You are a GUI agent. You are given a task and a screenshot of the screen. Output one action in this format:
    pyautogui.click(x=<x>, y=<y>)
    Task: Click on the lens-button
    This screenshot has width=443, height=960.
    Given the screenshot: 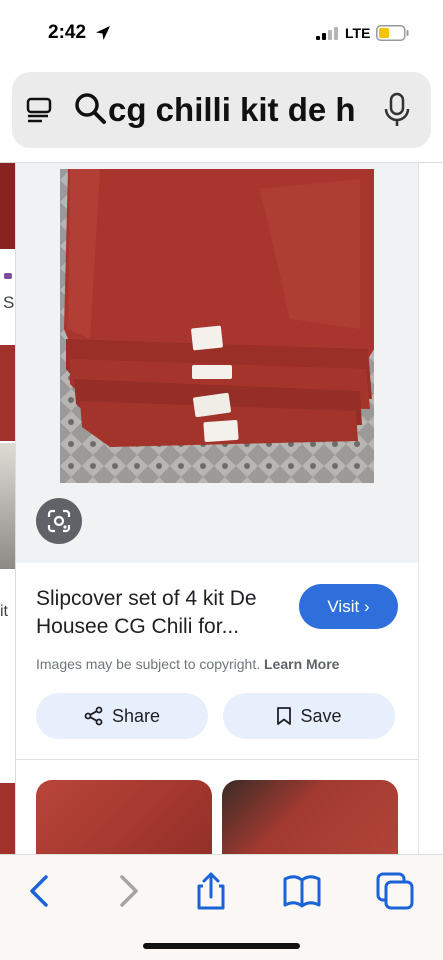 What is the action you would take?
    pyautogui.click(x=59, y=521)
    